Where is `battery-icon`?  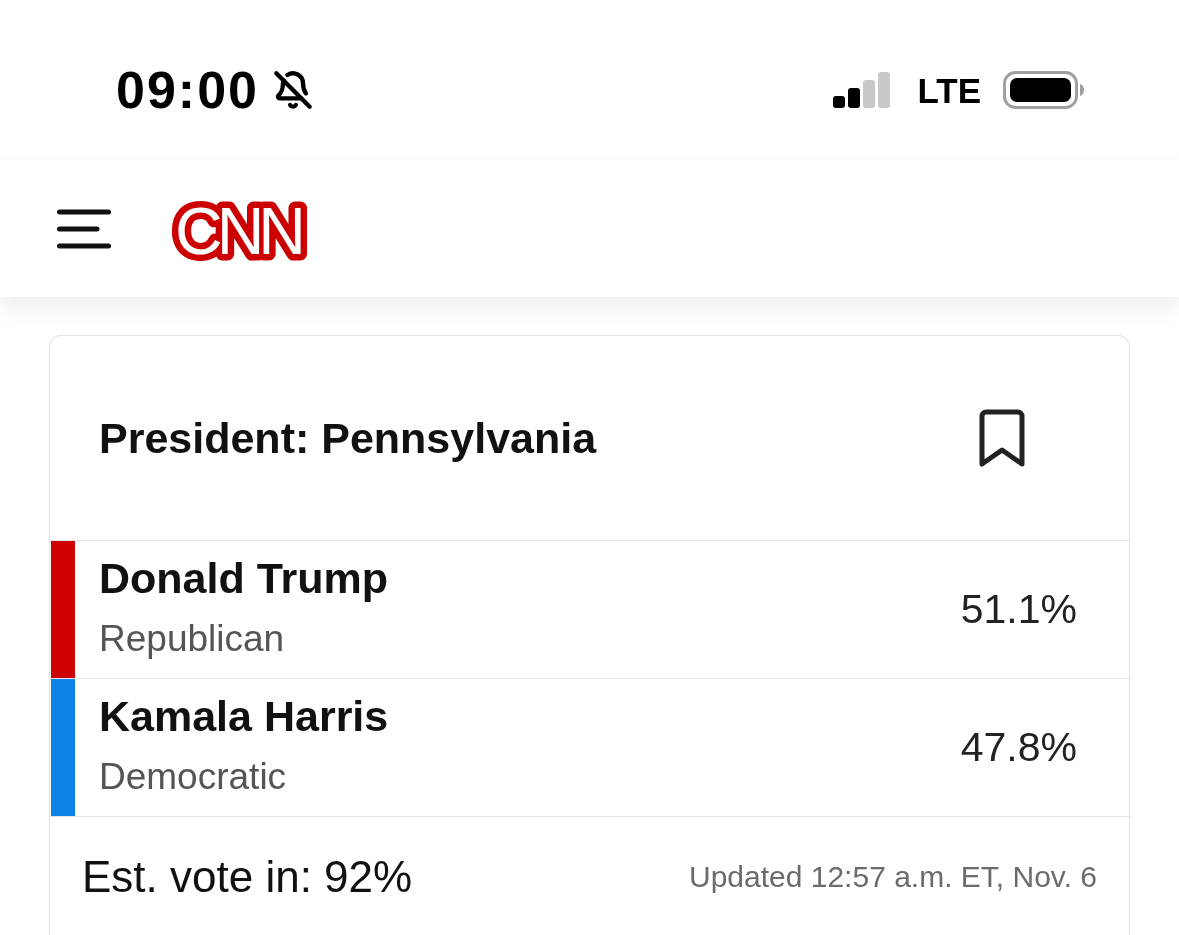
battery-icon is located at coordinates (1044, 90).